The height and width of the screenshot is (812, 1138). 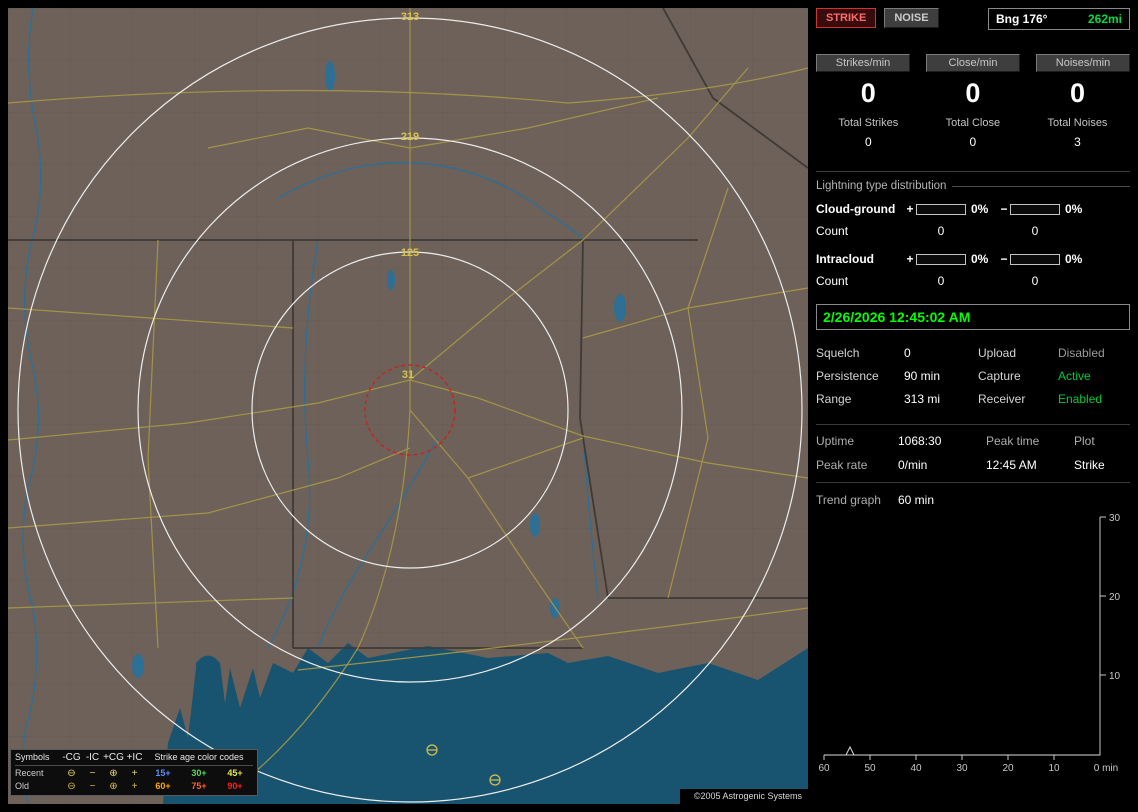 What do you see at coordinates (1074, 259) in the screenshot?
I see `ic-minus-percent: 0%` at bounding box center [1074, 259].